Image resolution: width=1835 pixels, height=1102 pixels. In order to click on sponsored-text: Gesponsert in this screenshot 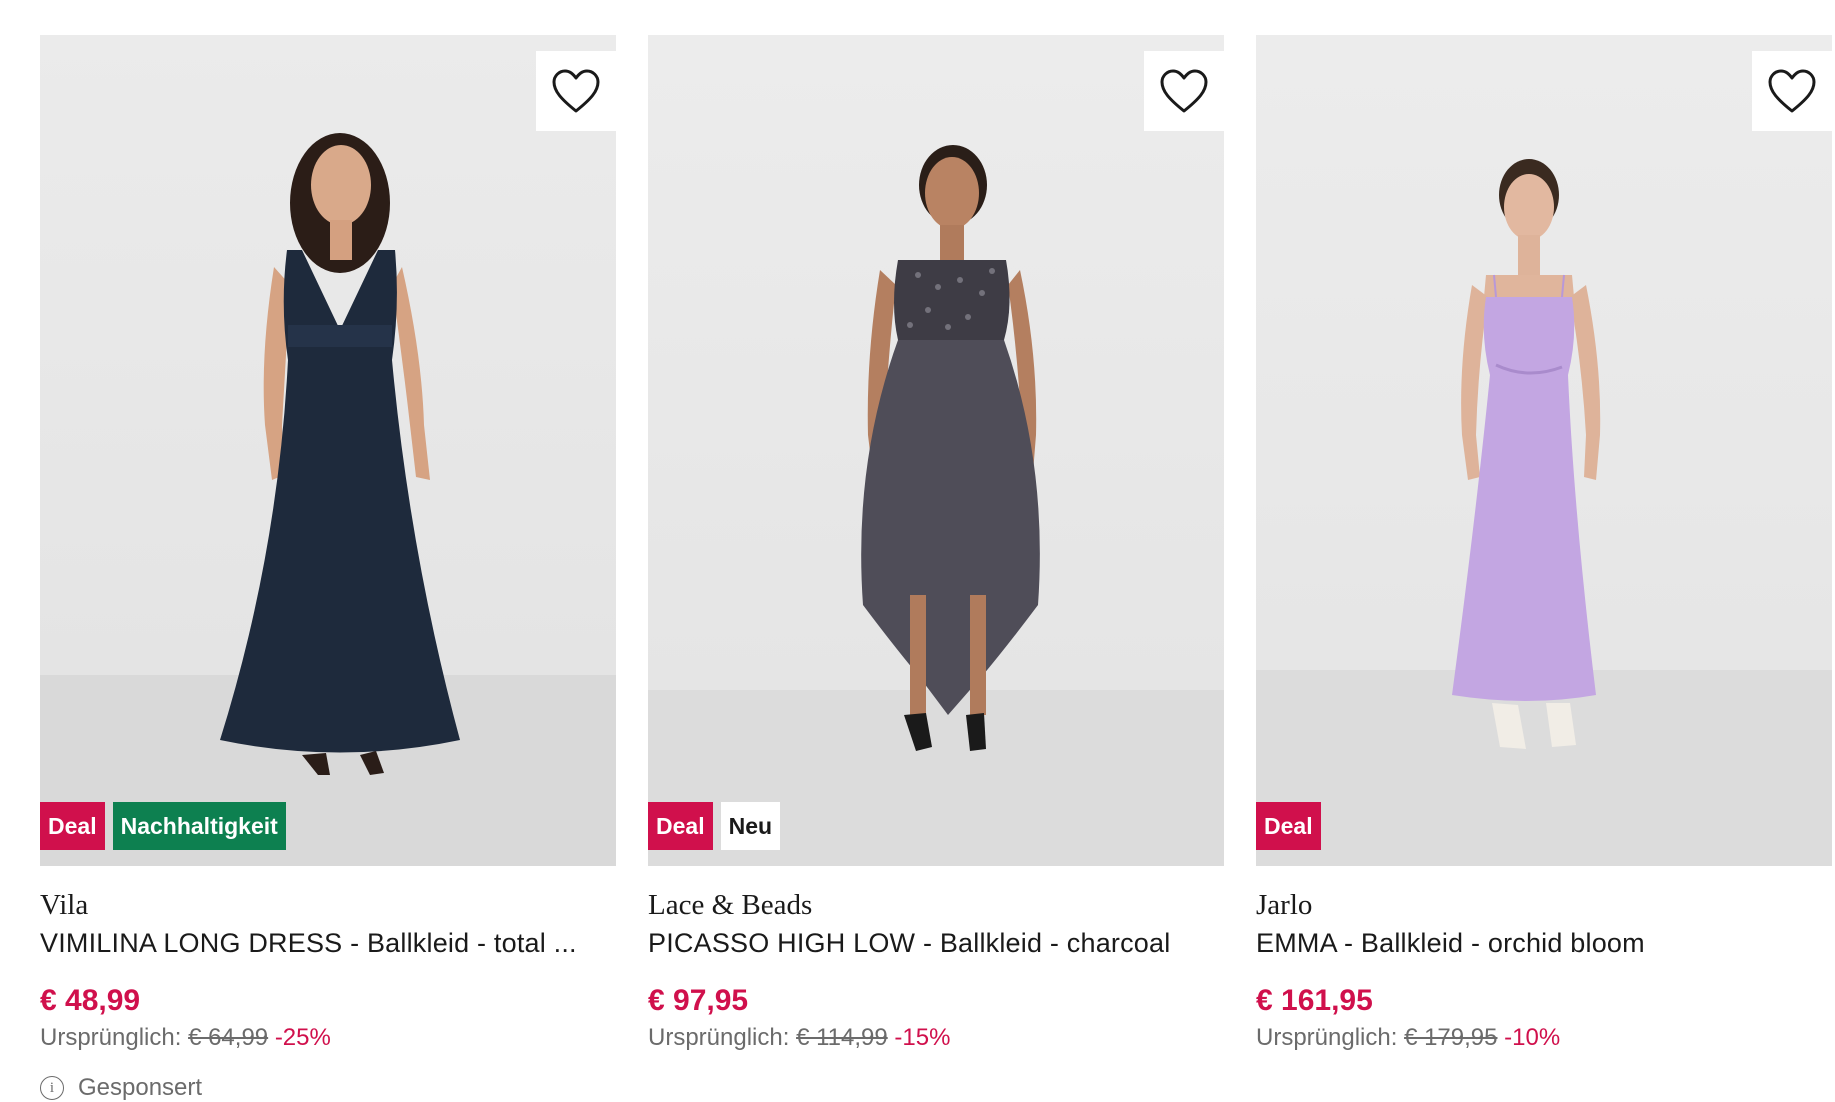, I will do `click(140, 1087)`.